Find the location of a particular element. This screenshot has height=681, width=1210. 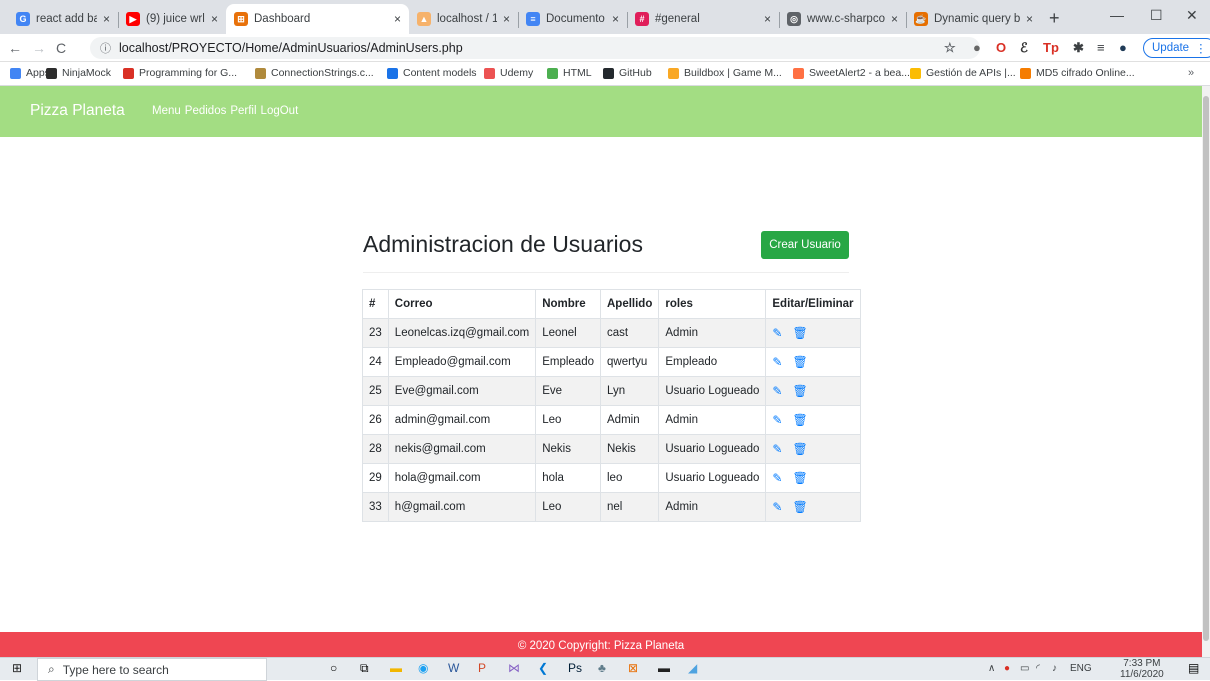

language-indicator: ENG is located at coordinates (1081, 668).